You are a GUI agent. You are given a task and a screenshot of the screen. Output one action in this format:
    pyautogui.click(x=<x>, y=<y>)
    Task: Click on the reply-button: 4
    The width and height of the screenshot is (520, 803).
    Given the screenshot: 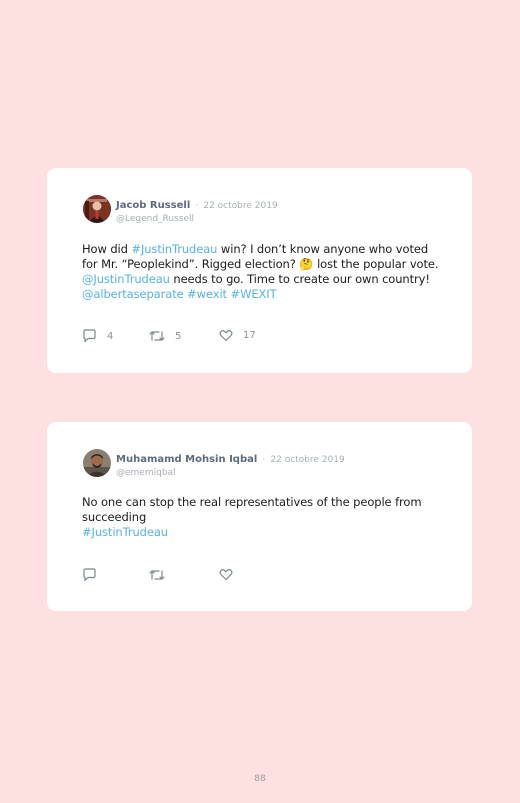 What is the action you would take?
    pyautogui.click(x=97, y=336)
    